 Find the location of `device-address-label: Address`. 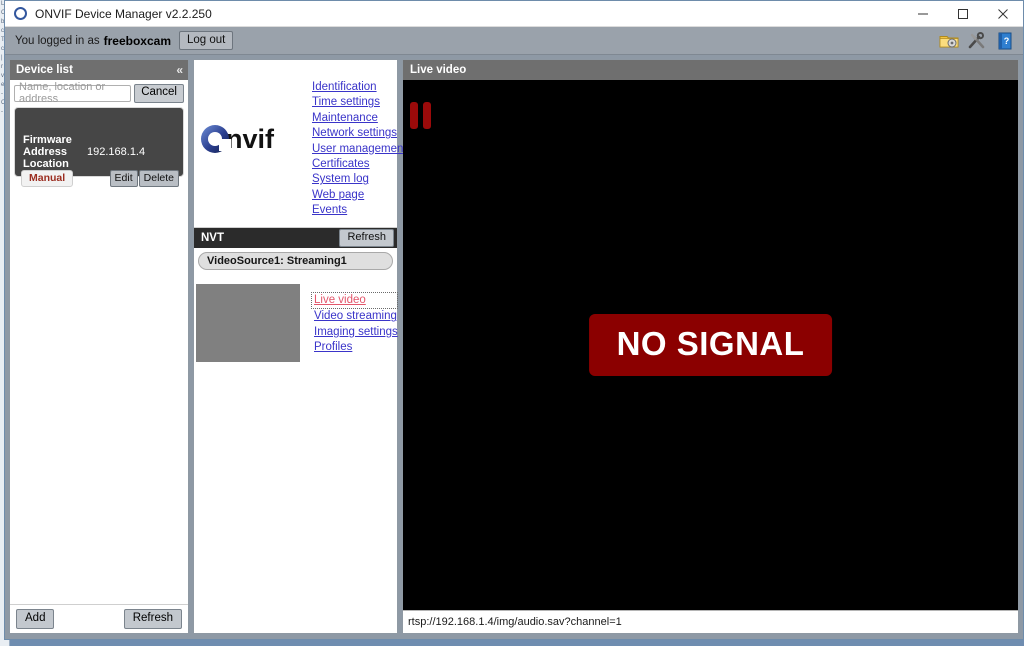

device-address-label: Address is located at coordinates (45, 151).